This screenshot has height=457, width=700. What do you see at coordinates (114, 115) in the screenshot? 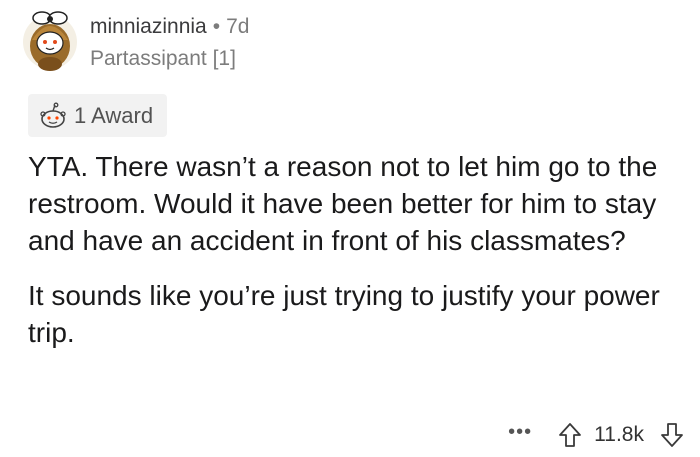
I see `awards-label: 1 Award` at bounding box center [114, 115].